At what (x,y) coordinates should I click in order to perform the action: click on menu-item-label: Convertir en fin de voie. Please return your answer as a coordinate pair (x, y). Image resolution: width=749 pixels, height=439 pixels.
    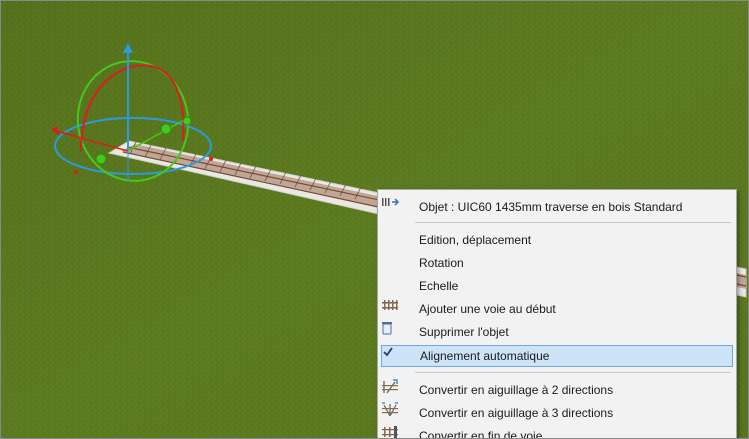
    Looking at the image, I should click on (481, 434).